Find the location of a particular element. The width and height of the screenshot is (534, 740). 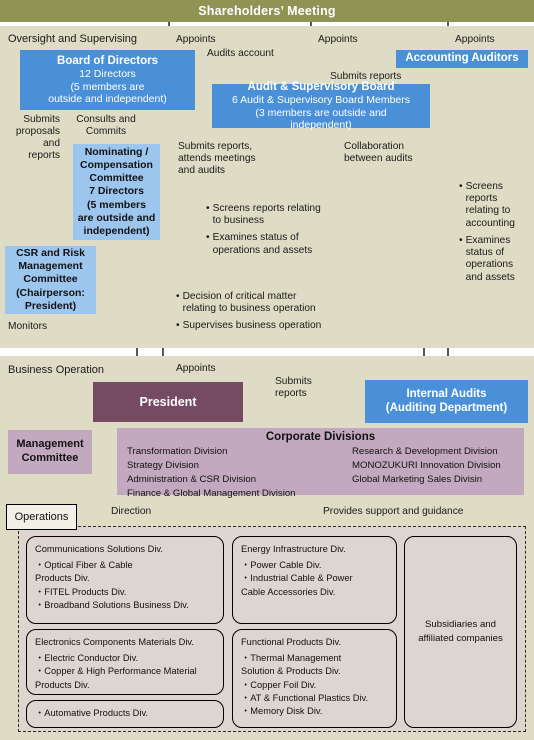

operations-label-text: Operations is located at coordinates (41, 517).